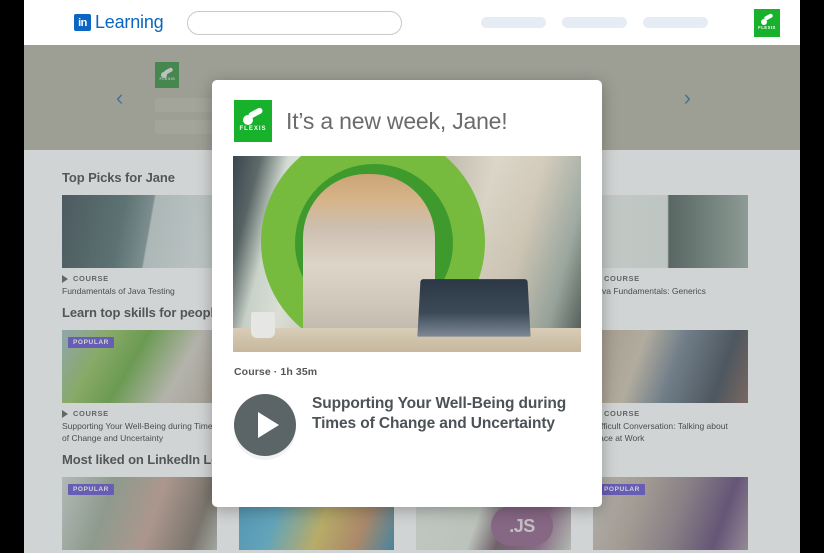 This screenshot has width=824, height=553. What do you see at coordinates (630, 22) in the screenshot?
I see `nav-pill-group: FLEXIS` at bounding box center [630, 22].